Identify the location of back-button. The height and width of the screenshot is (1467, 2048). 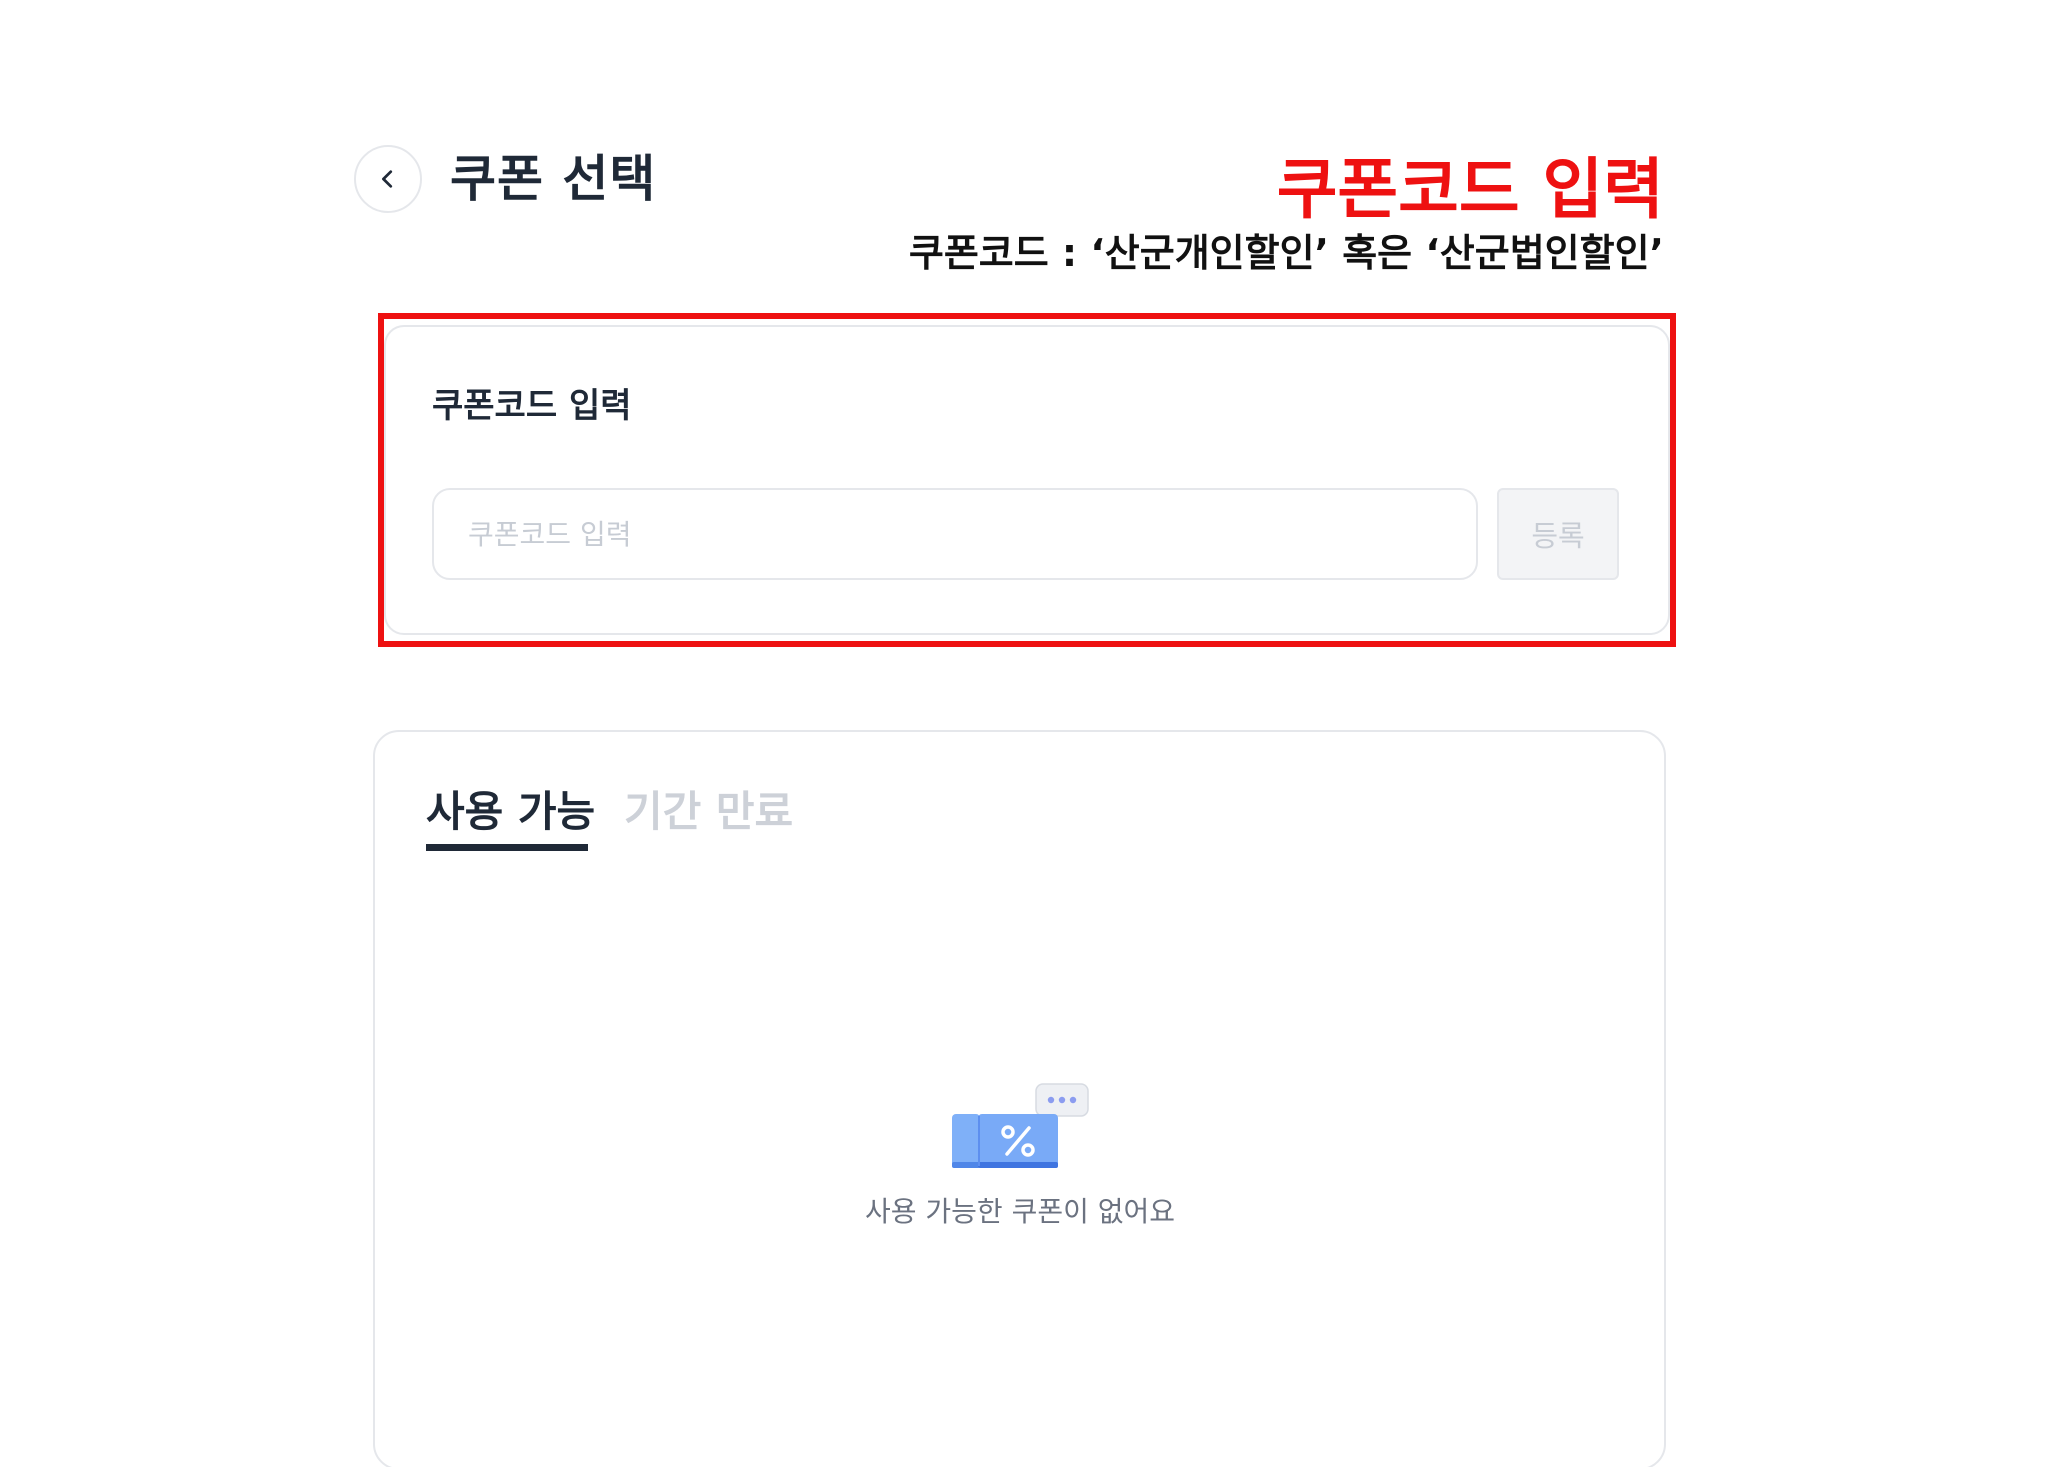
(388, 179).